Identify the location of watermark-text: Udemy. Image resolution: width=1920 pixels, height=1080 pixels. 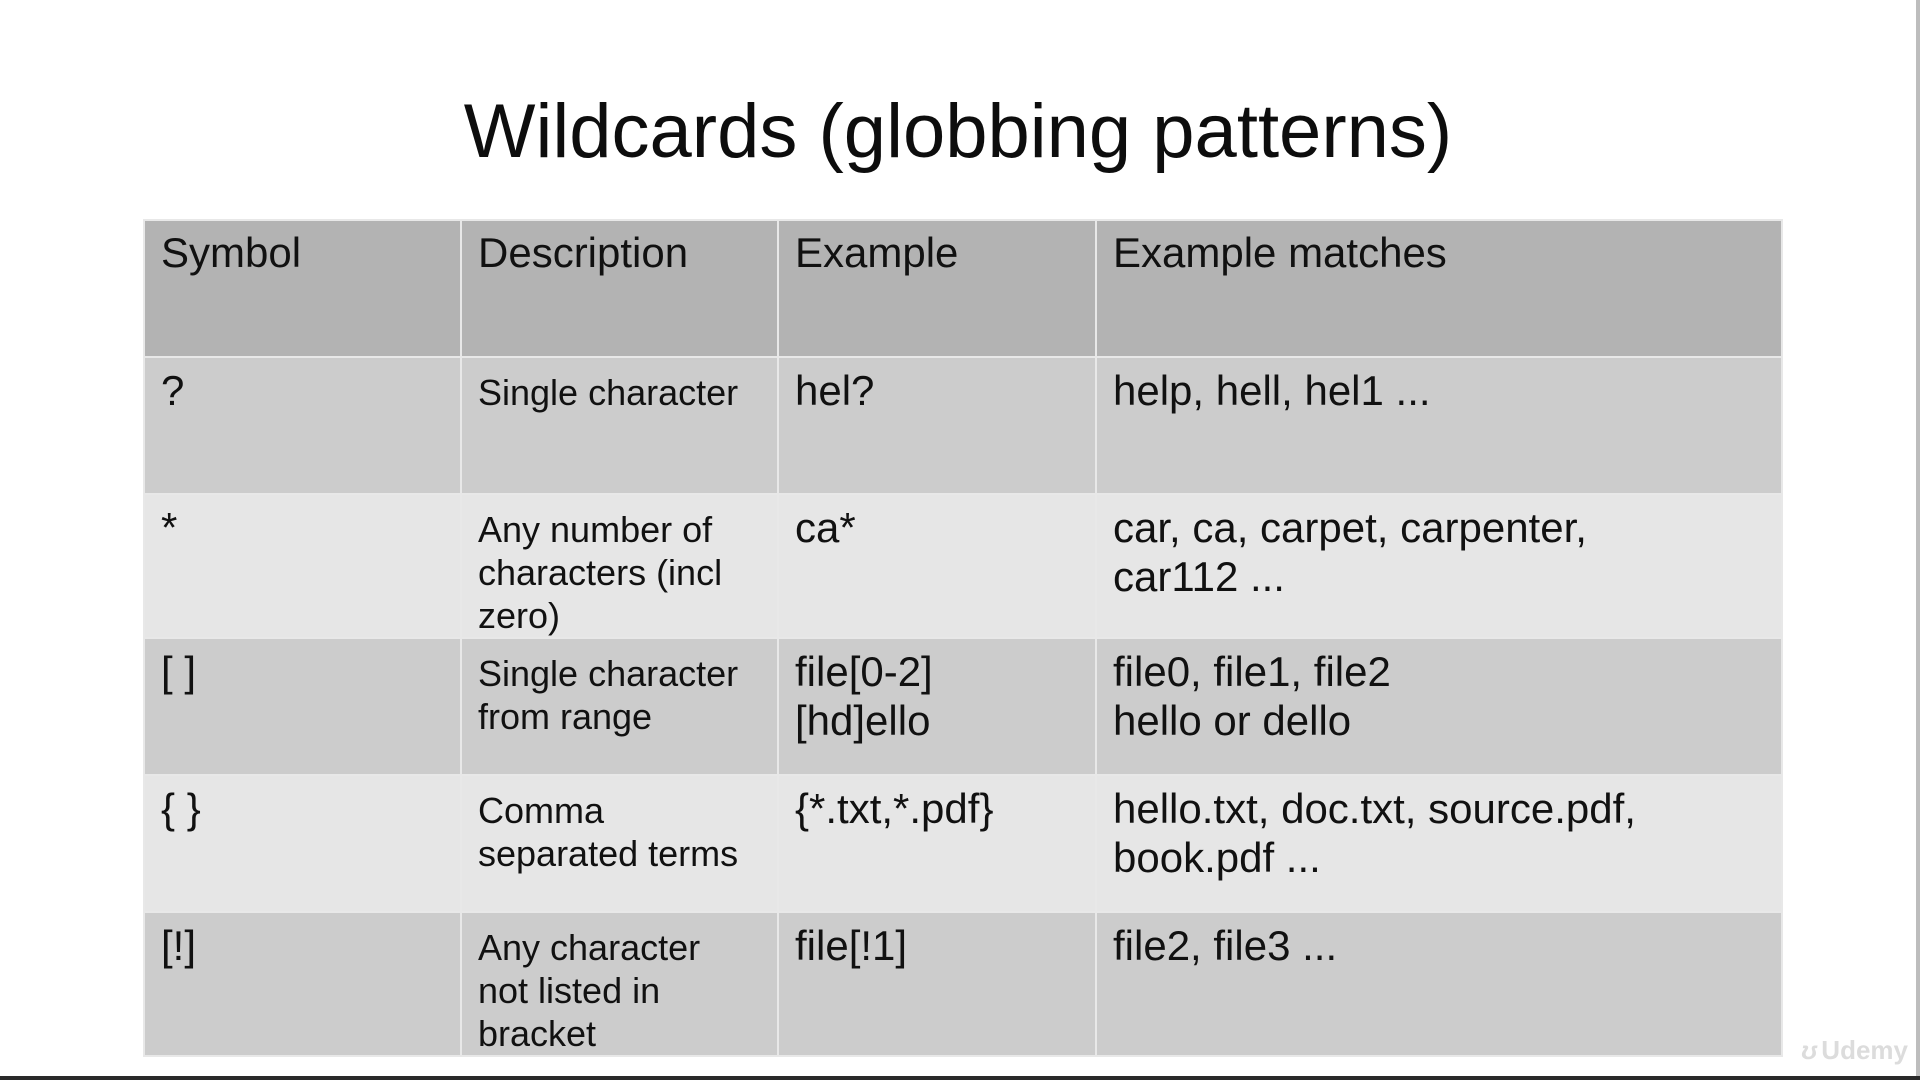
(1864, 1050).